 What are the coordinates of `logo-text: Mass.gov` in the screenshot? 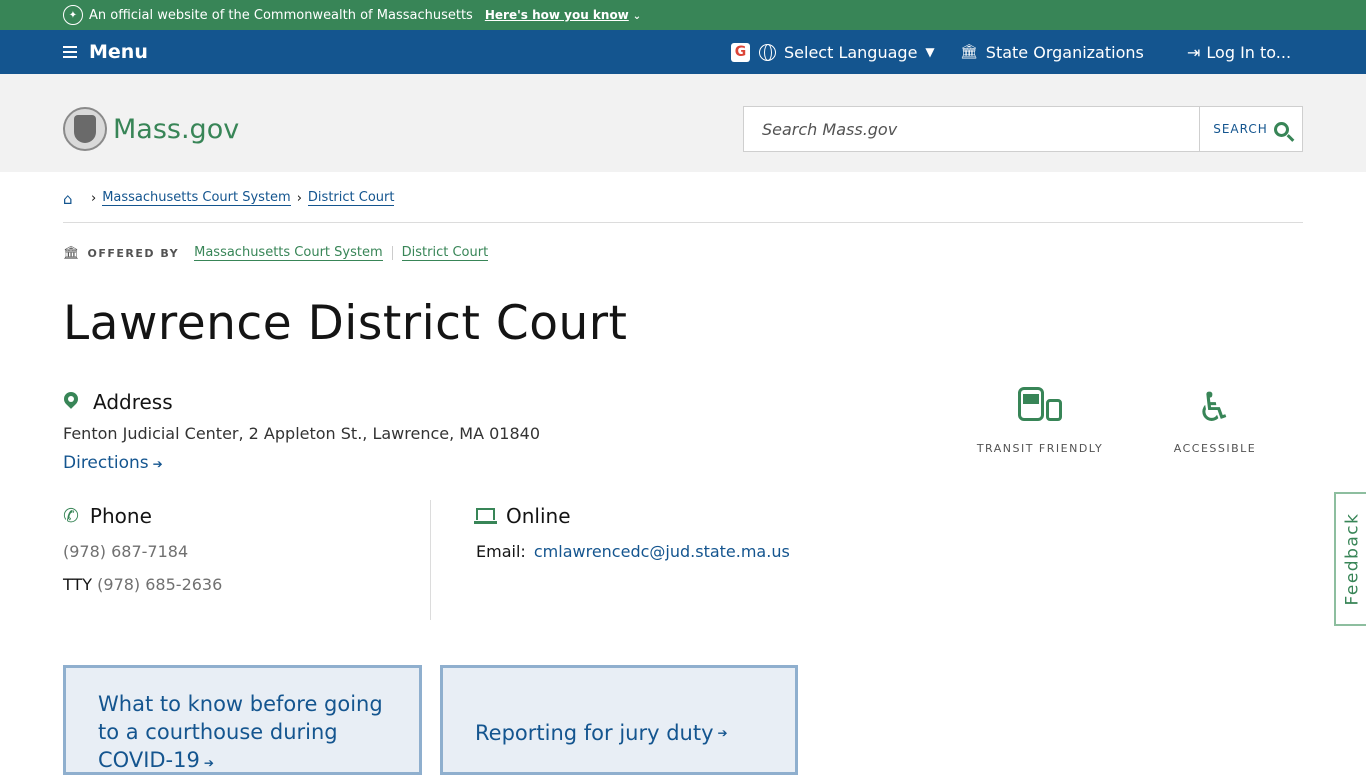 It's located at (176, 129).